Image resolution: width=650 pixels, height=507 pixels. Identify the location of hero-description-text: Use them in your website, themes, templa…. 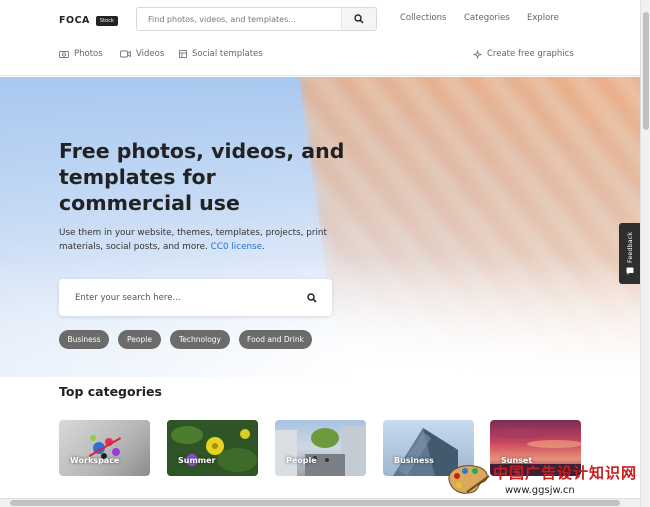
(193, 240).